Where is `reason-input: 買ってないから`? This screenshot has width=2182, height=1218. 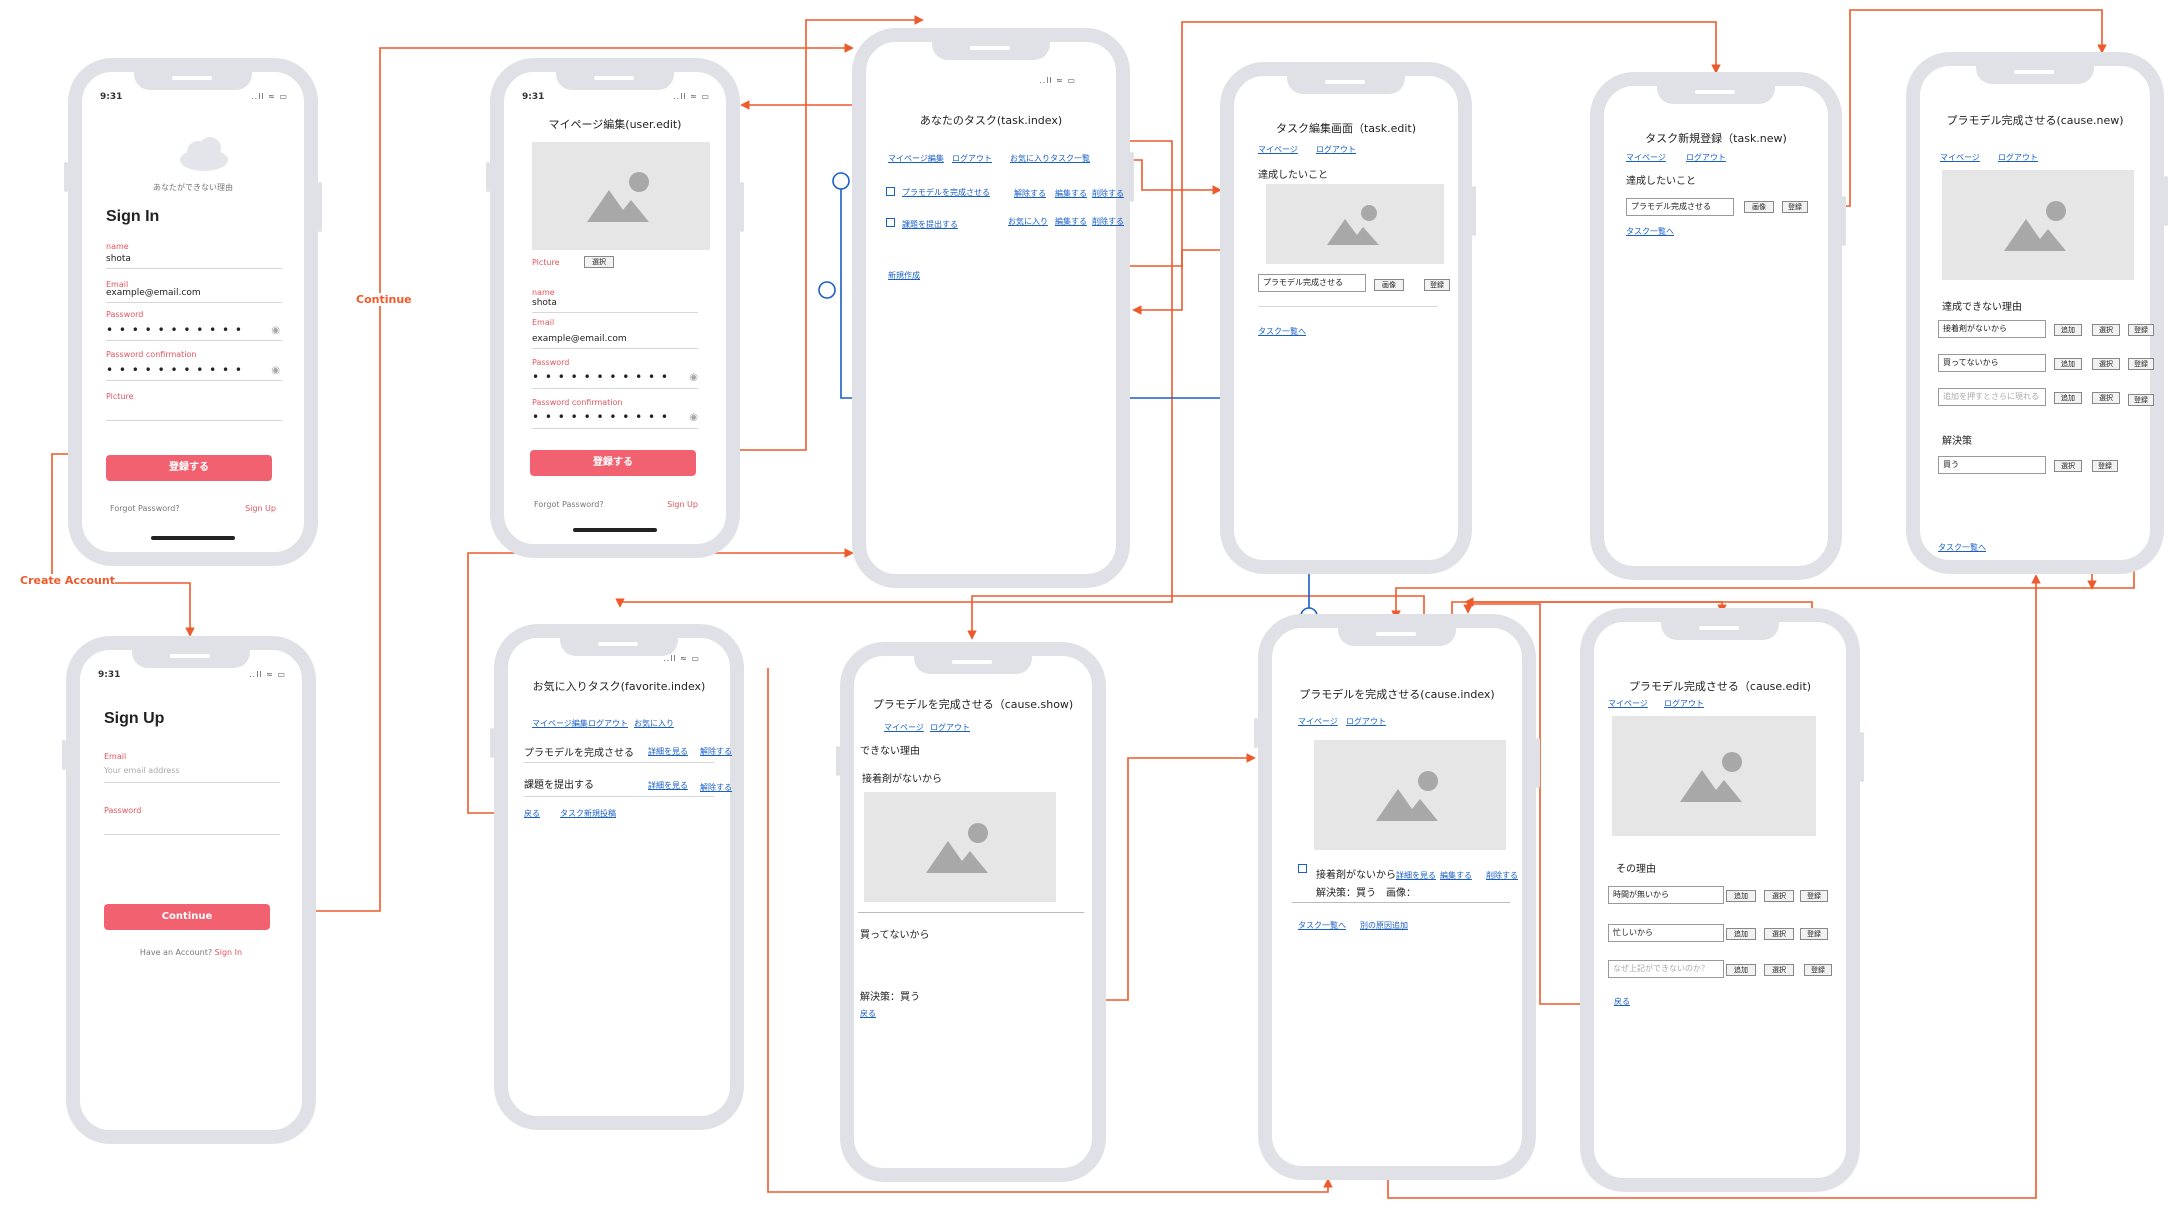 reason-input: 買ってないから is located at coordinates (1992, 363).